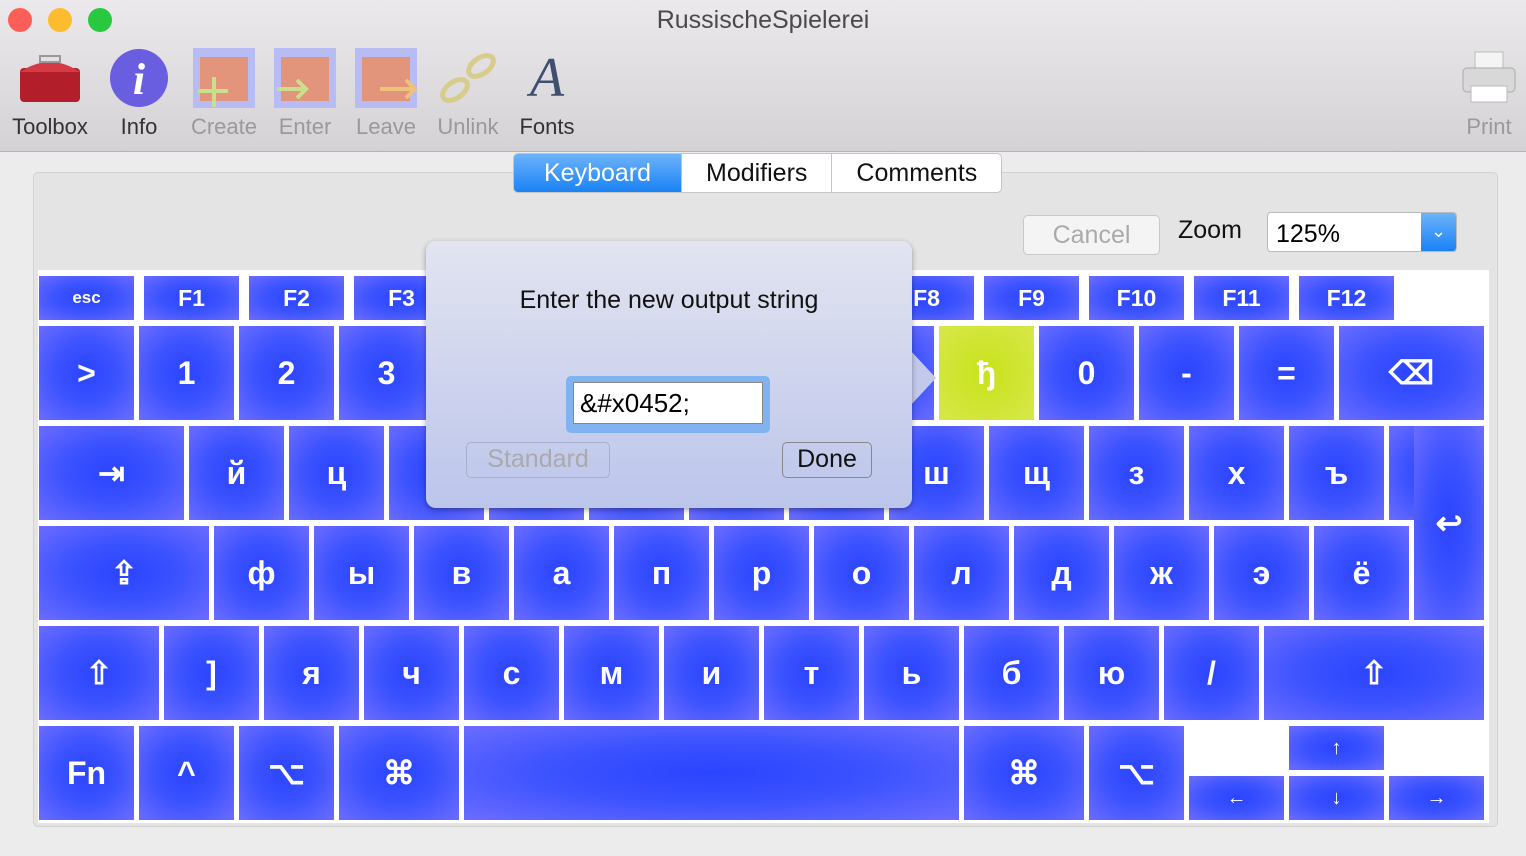 The width and height of the screenshot is (1526, 856). I want to click on key: >, so click(86, 373).